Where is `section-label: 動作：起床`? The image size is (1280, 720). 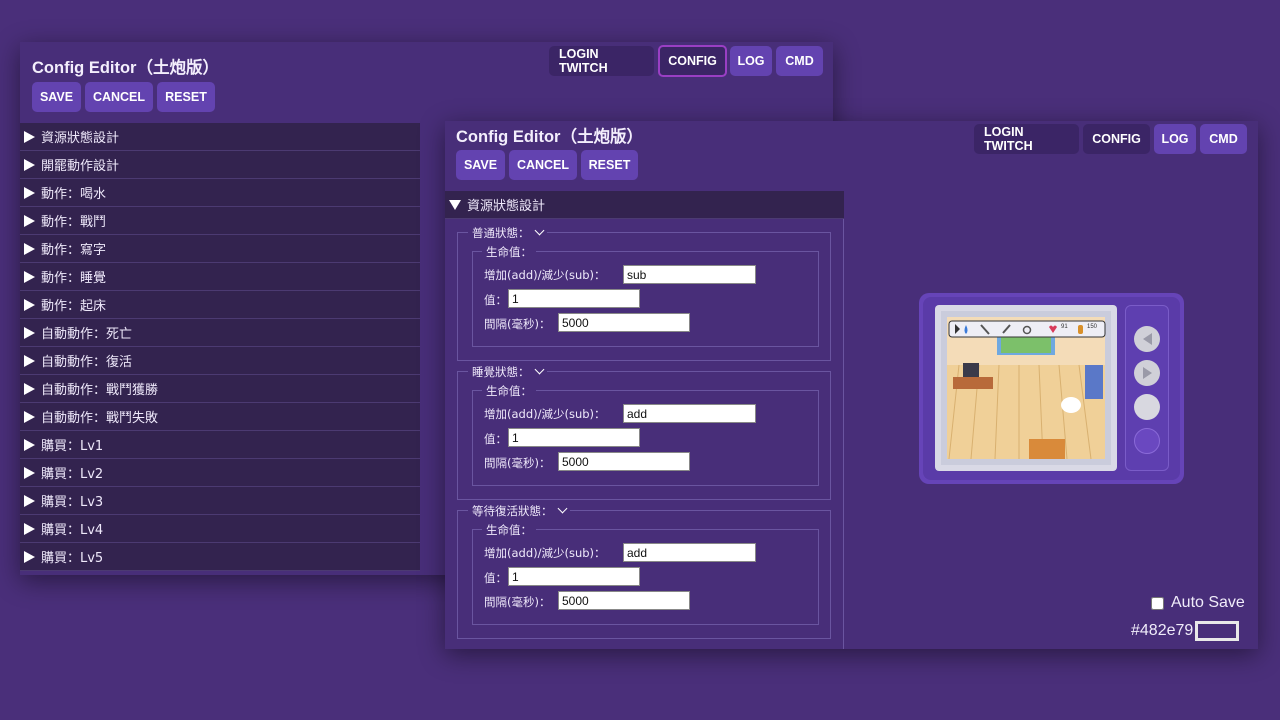 section-label: 動作：起床 is located at coordinates (74, 306).